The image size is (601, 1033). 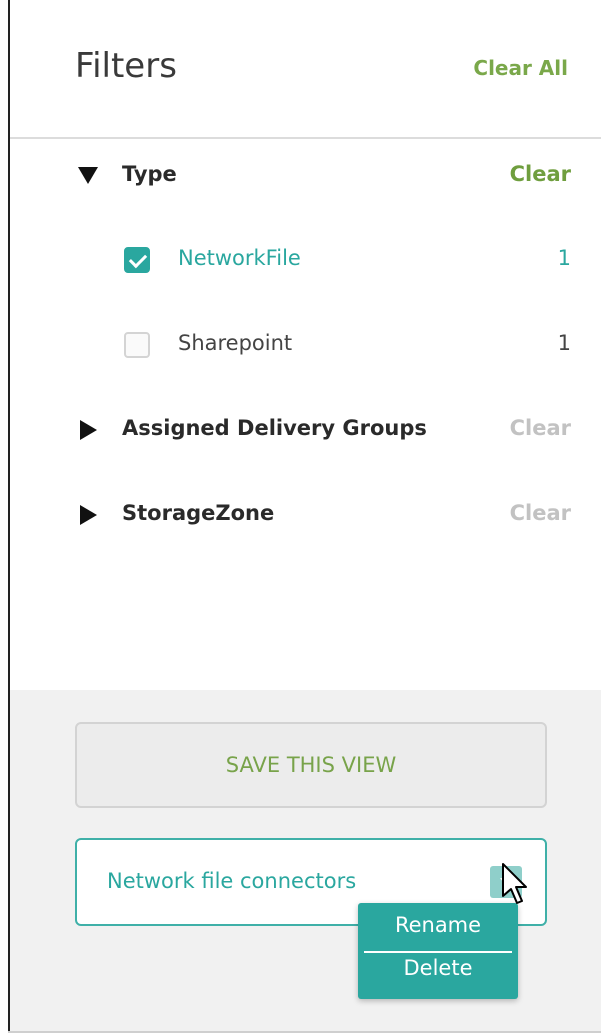 What do you see at coordinates (305, 69) in the screenshot?
I see `filters-header: Filters Clear All` at bounding box center [305, 69].